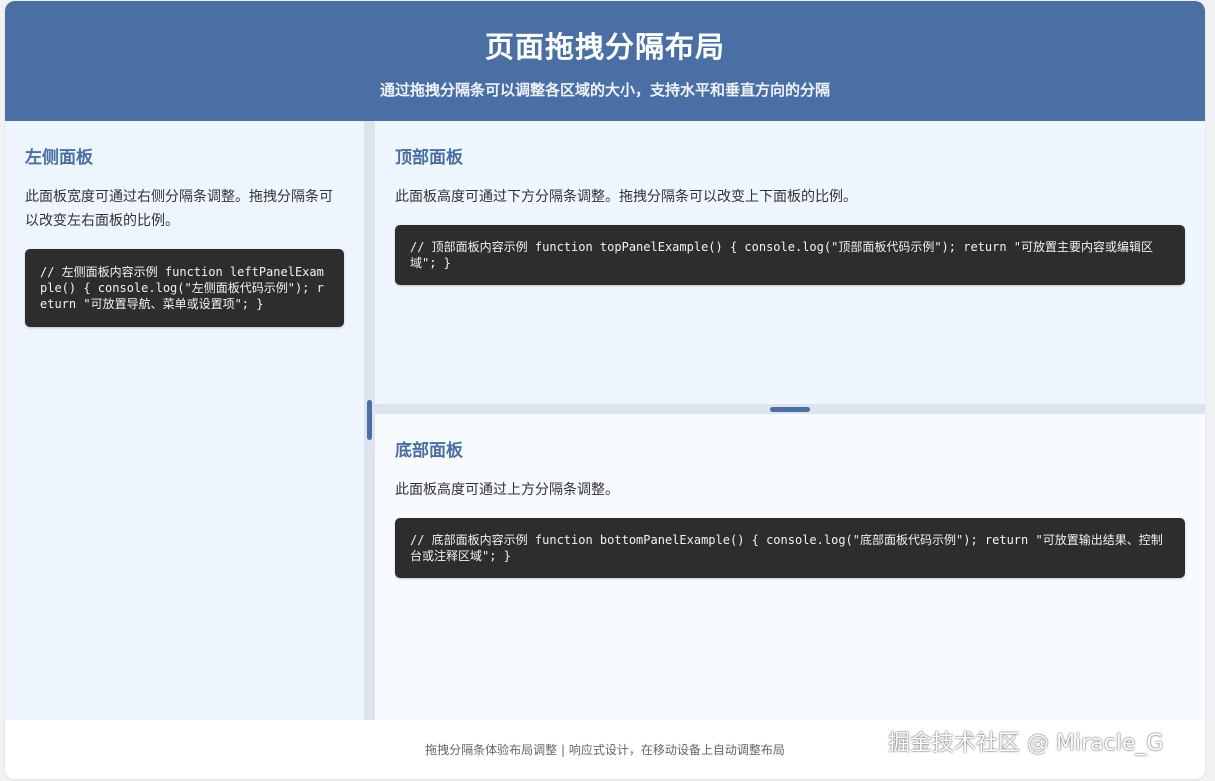 The image size is (1215, 781). Describe the element at coordinates (59, 158) in the screenshot. I see `left-panel-title: 左侧面板` at that location.